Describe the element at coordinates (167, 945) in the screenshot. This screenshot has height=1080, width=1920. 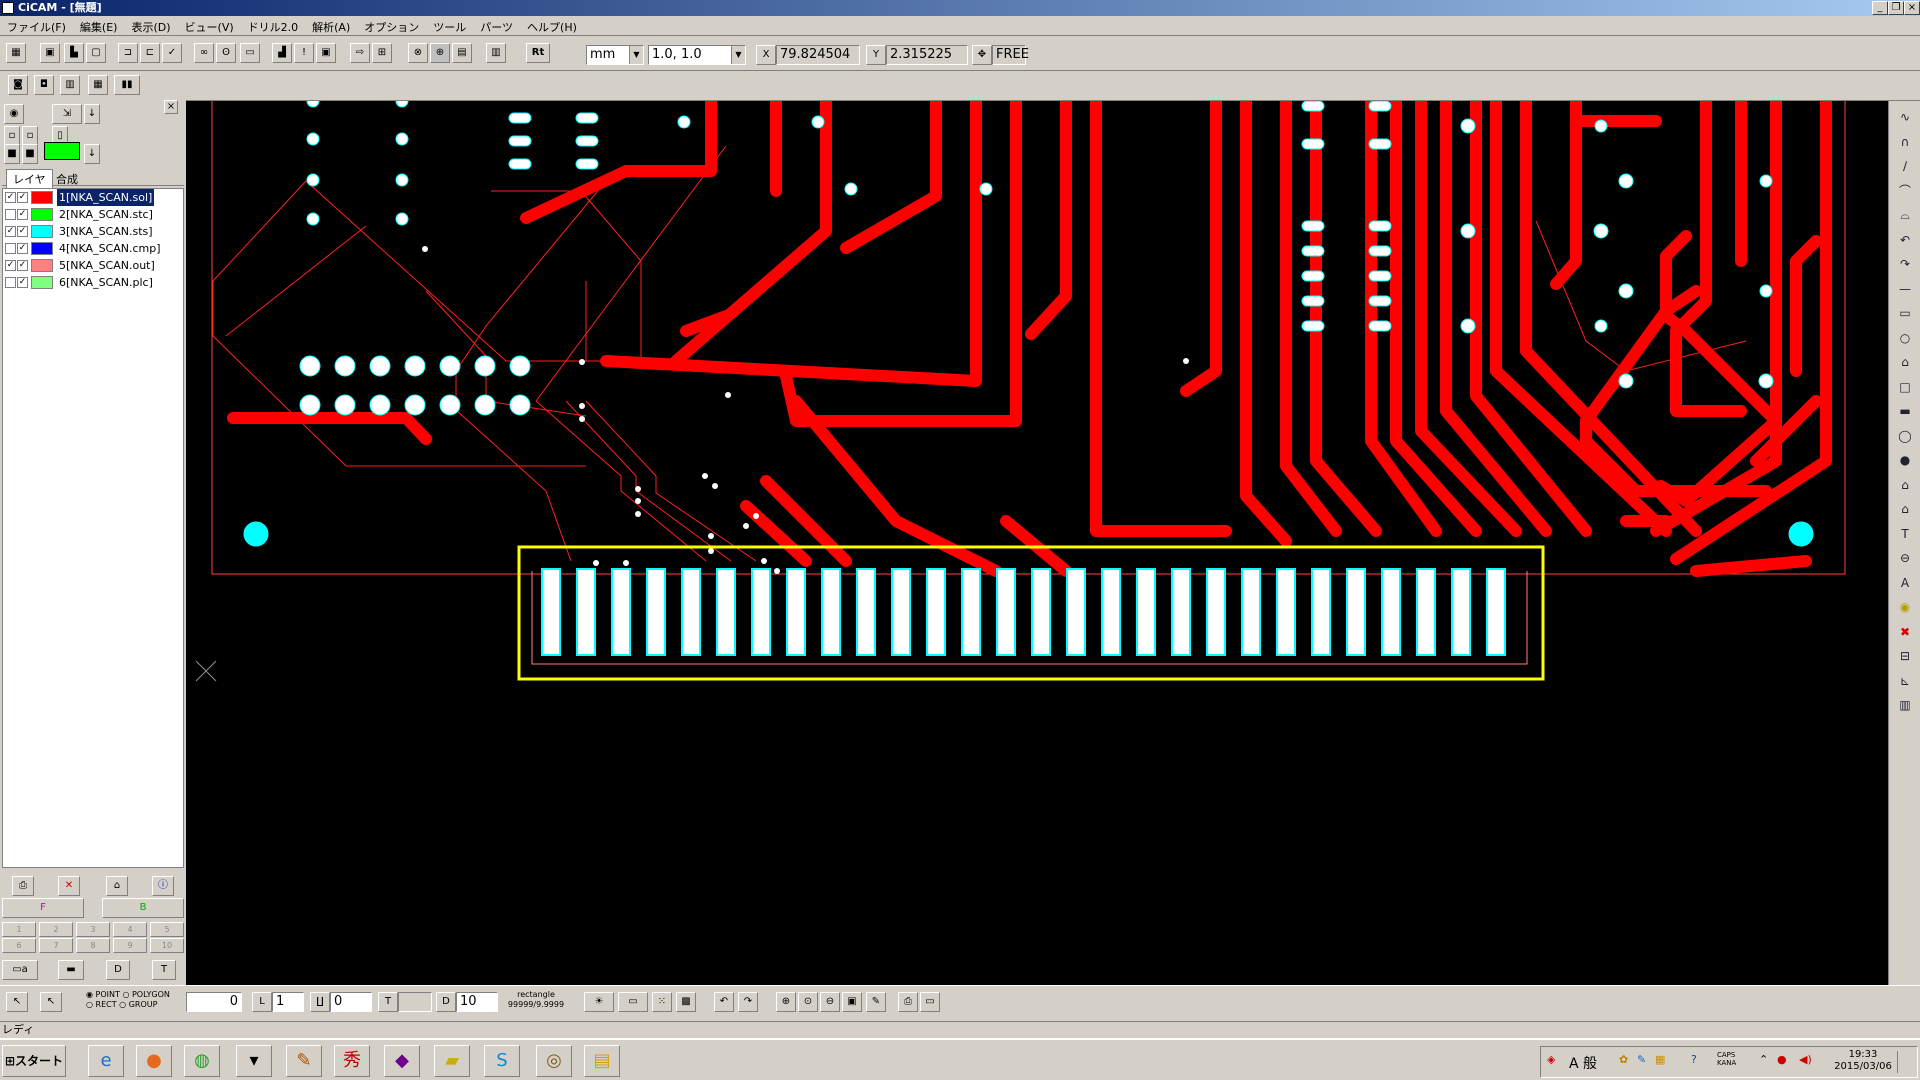
I see `layer-number-button: 10` at that location.